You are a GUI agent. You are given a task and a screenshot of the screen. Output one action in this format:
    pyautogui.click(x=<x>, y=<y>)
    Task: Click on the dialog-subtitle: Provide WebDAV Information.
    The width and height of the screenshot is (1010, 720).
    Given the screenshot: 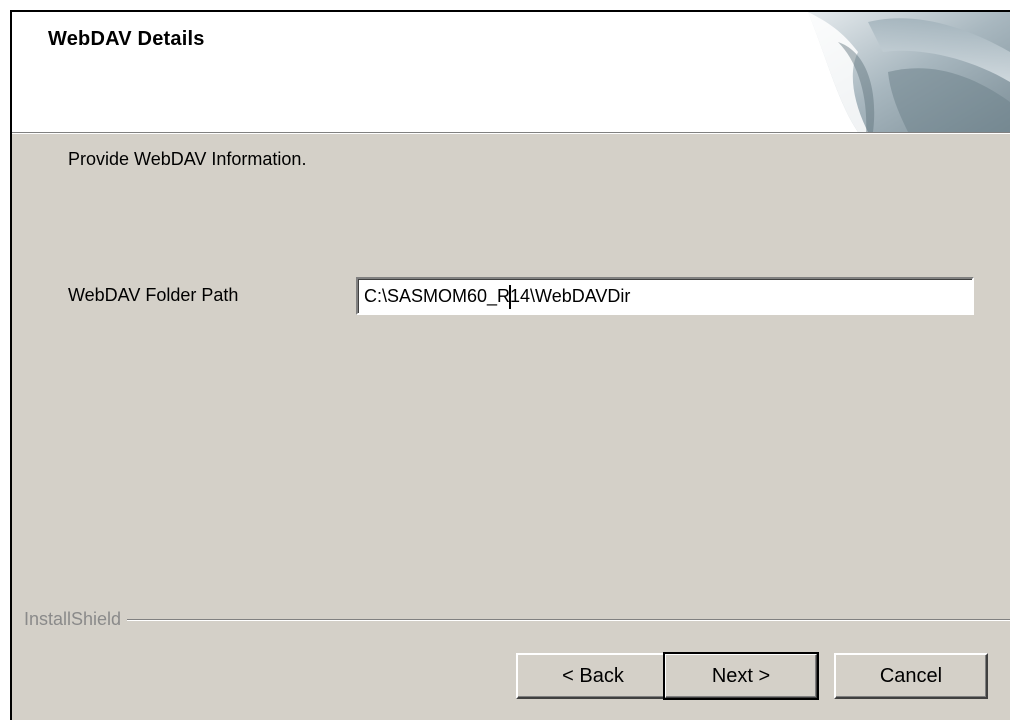 What is the action you would take?
    pyautogui.click(x=187, y=159)
    